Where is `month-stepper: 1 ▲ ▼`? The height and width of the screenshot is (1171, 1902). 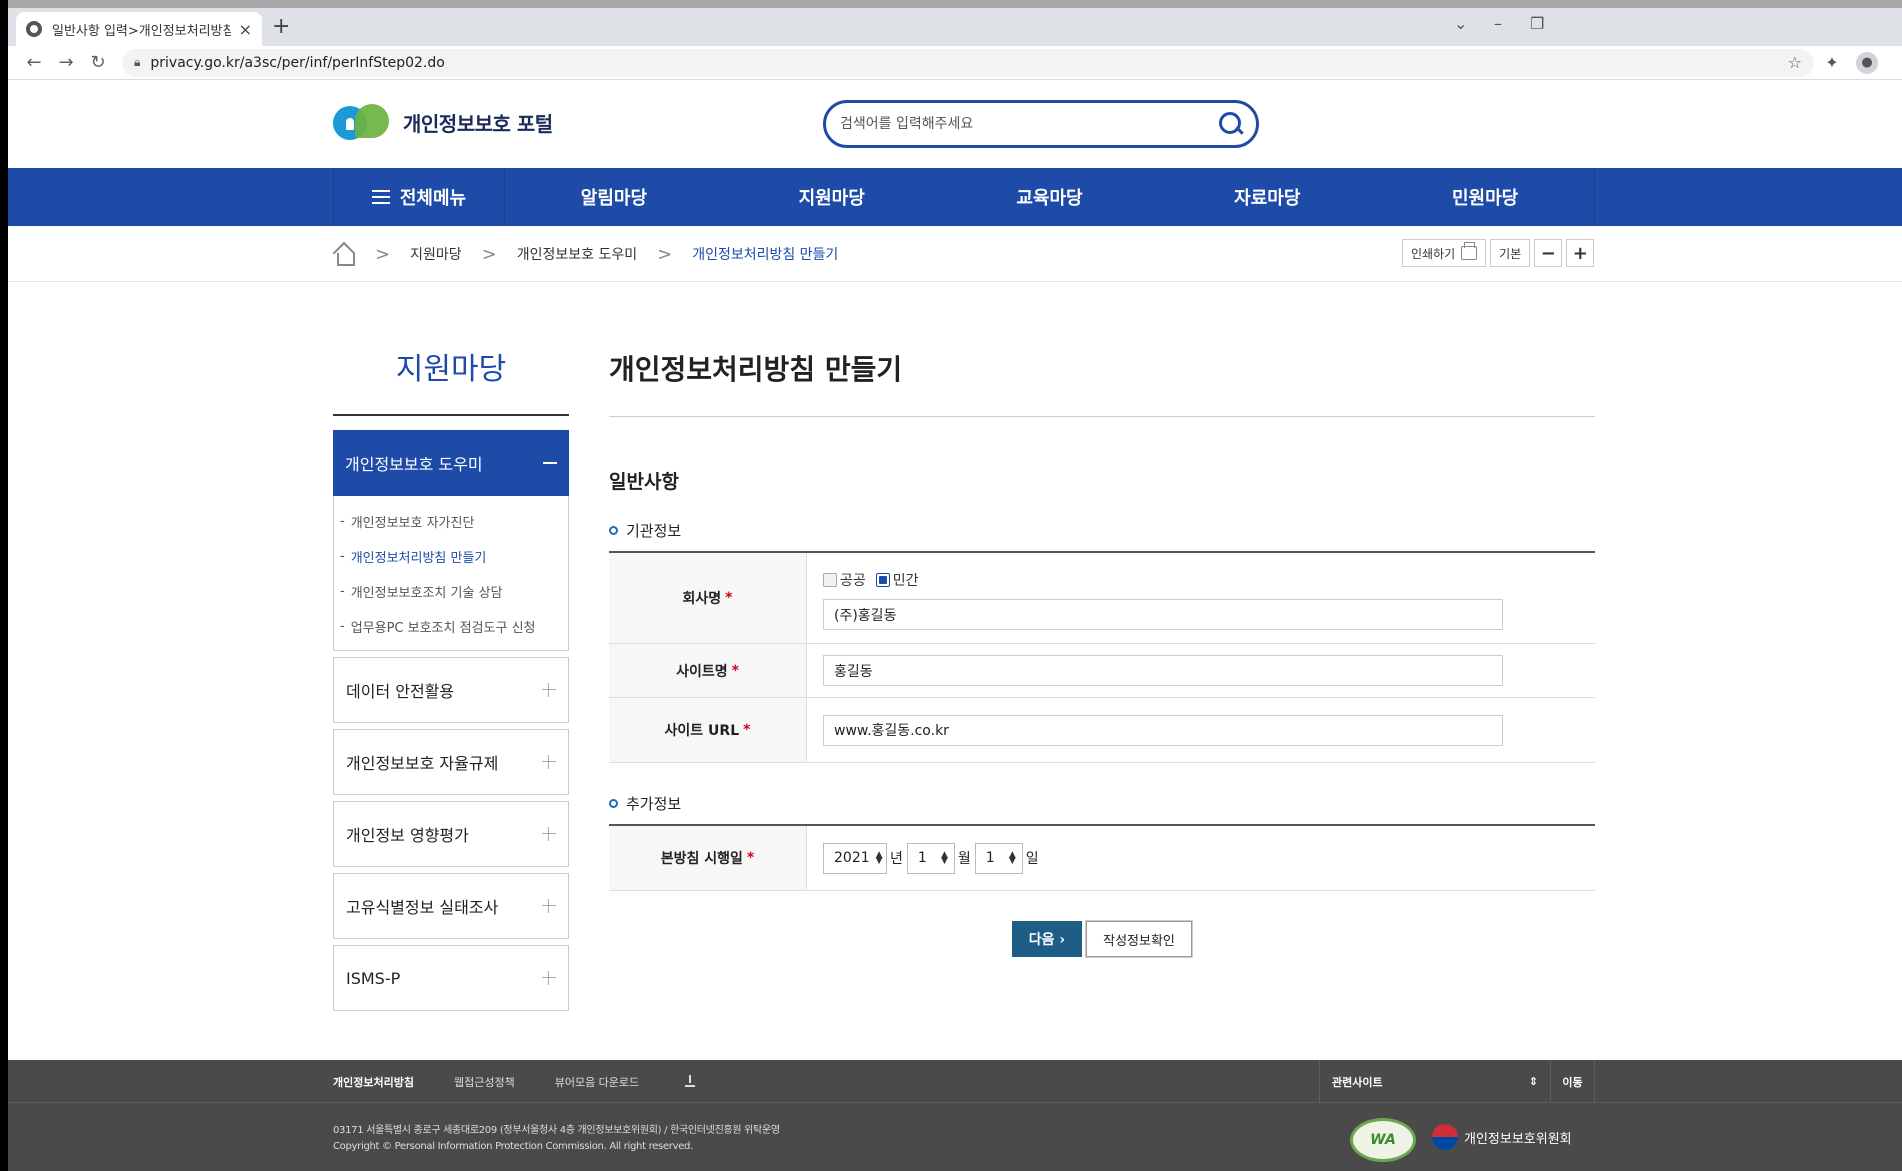 month-stepper: 1 ▲ ▼ is located at coordinates (930, 858).